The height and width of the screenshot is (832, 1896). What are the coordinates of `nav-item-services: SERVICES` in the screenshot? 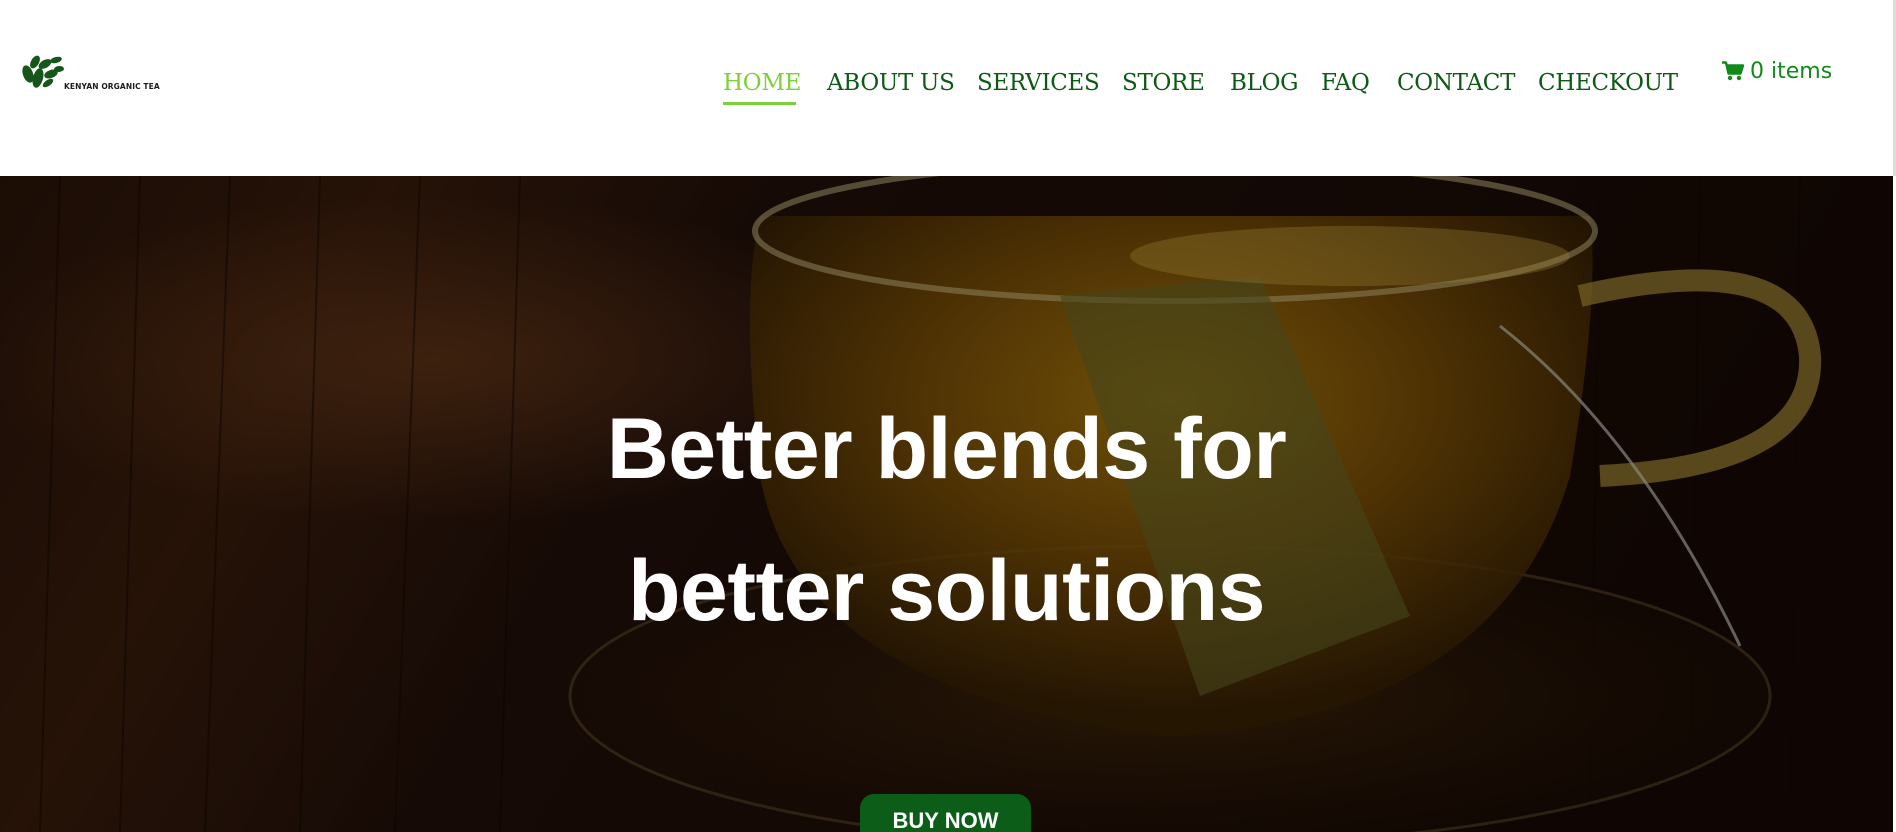 It's located at (1038, 83).